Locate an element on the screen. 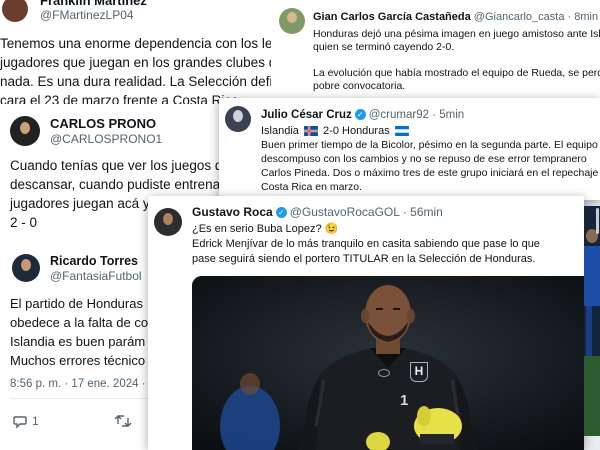 This screenshot has height=450, width=600. honduras-flag-icon is located at coordinates (401, 131).